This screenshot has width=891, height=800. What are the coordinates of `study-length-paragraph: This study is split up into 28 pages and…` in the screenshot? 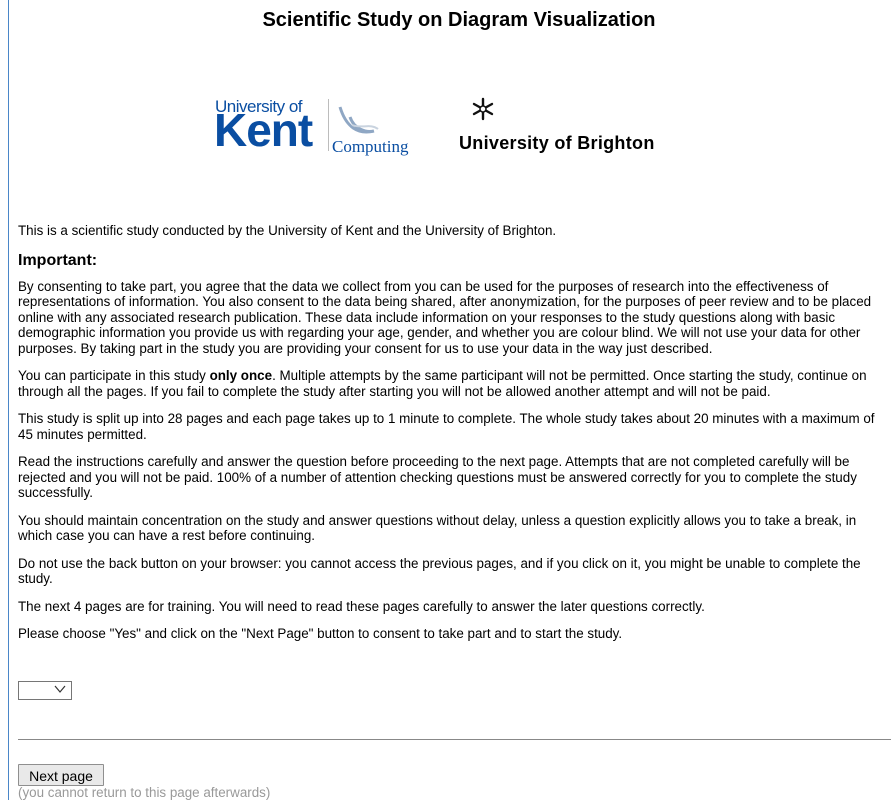 It's located at (446, 426).